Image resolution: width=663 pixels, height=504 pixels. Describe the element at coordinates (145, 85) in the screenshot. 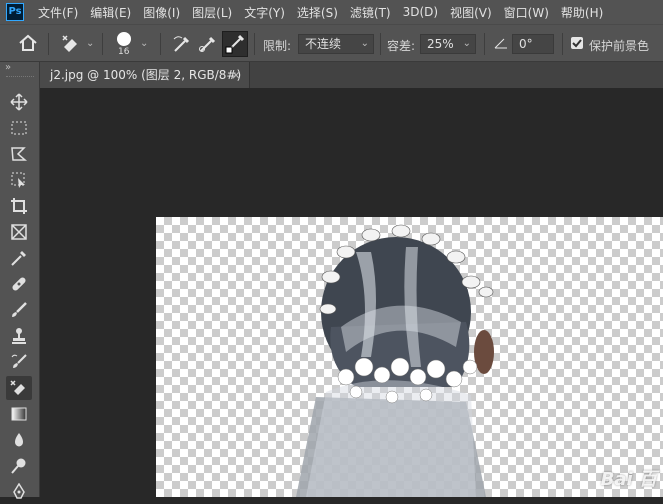

I see `document-tab: j2.jpg @ 100% (图层 2, RGB/8#) * ×` at that location.